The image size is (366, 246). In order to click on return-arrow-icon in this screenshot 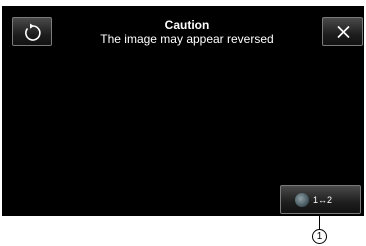, I will do `click(33, 32)`.